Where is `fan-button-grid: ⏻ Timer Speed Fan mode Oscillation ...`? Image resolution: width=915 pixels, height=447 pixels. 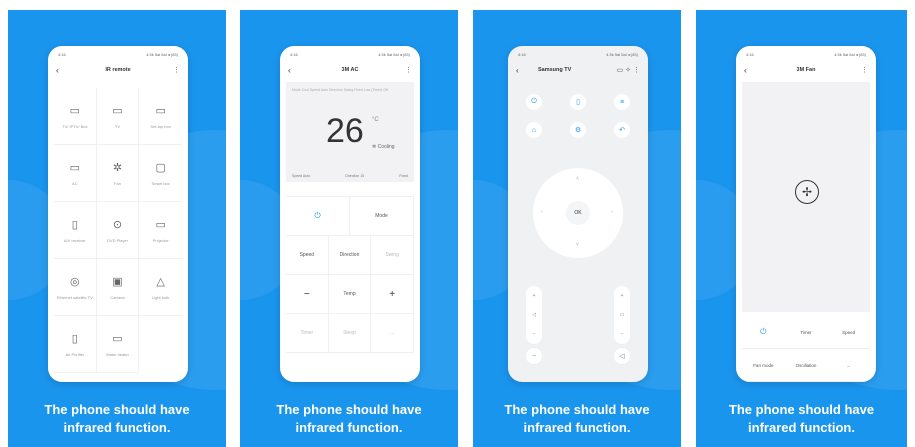
fan-button-grid: ⏻ Timer Speed Fan mode Oscillation ... is located at coordinates (806, 349).